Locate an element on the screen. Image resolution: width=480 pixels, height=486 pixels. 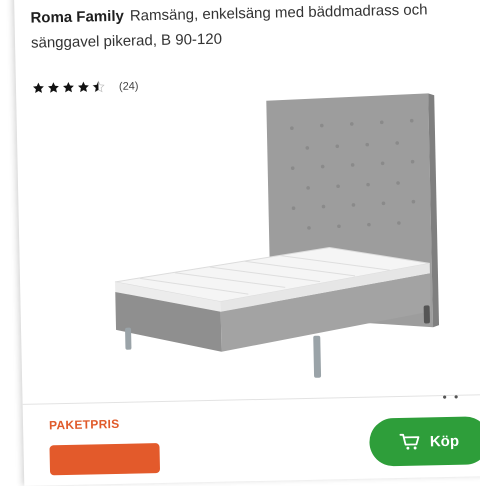
product-brand: Roma Family is located at coordinates (77, 17).